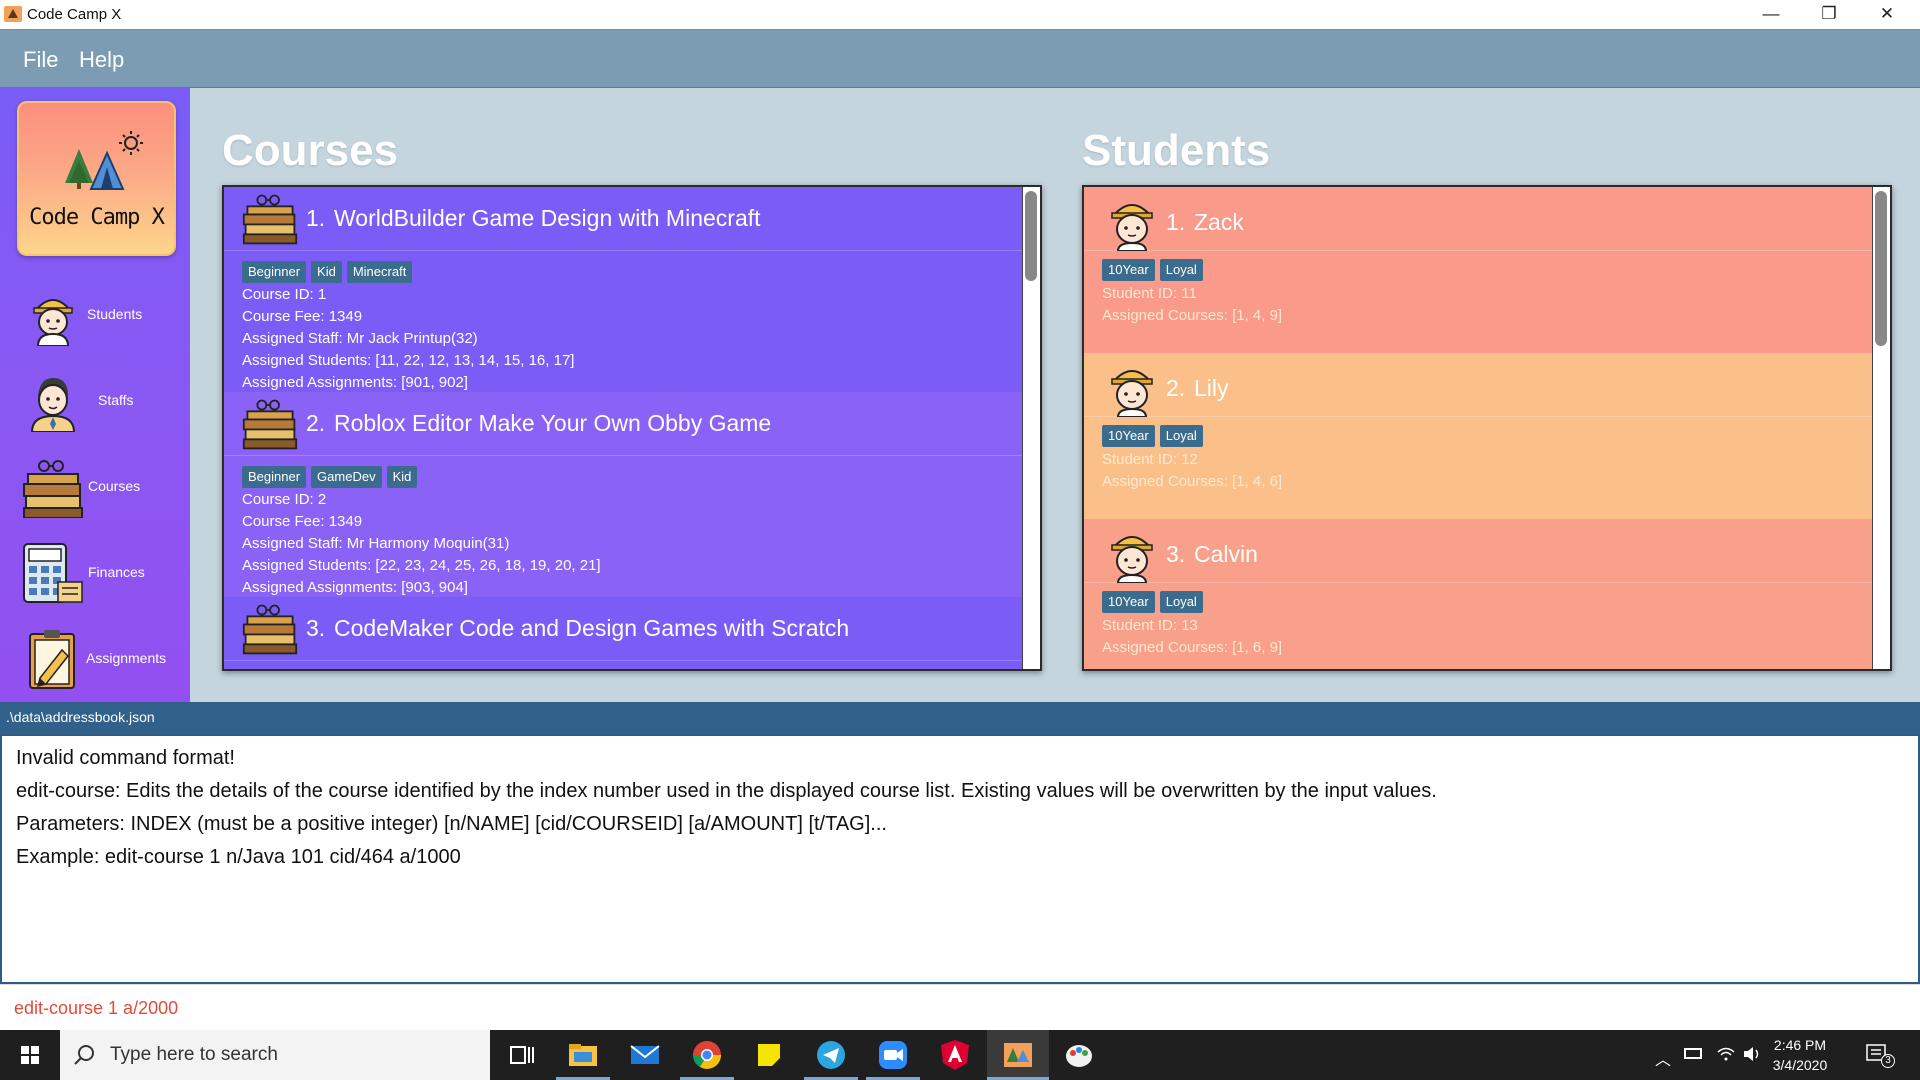 The width and height of the screenshot is (1920, 1080). Describe the element at coordinates (84, 1055) in the screenshot. I see `search-icon` at that location.